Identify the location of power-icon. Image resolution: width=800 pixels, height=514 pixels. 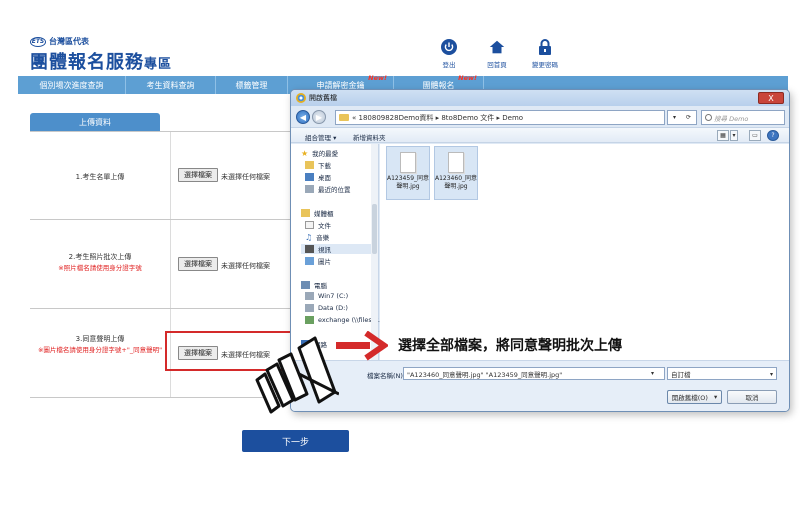
(449, 47).